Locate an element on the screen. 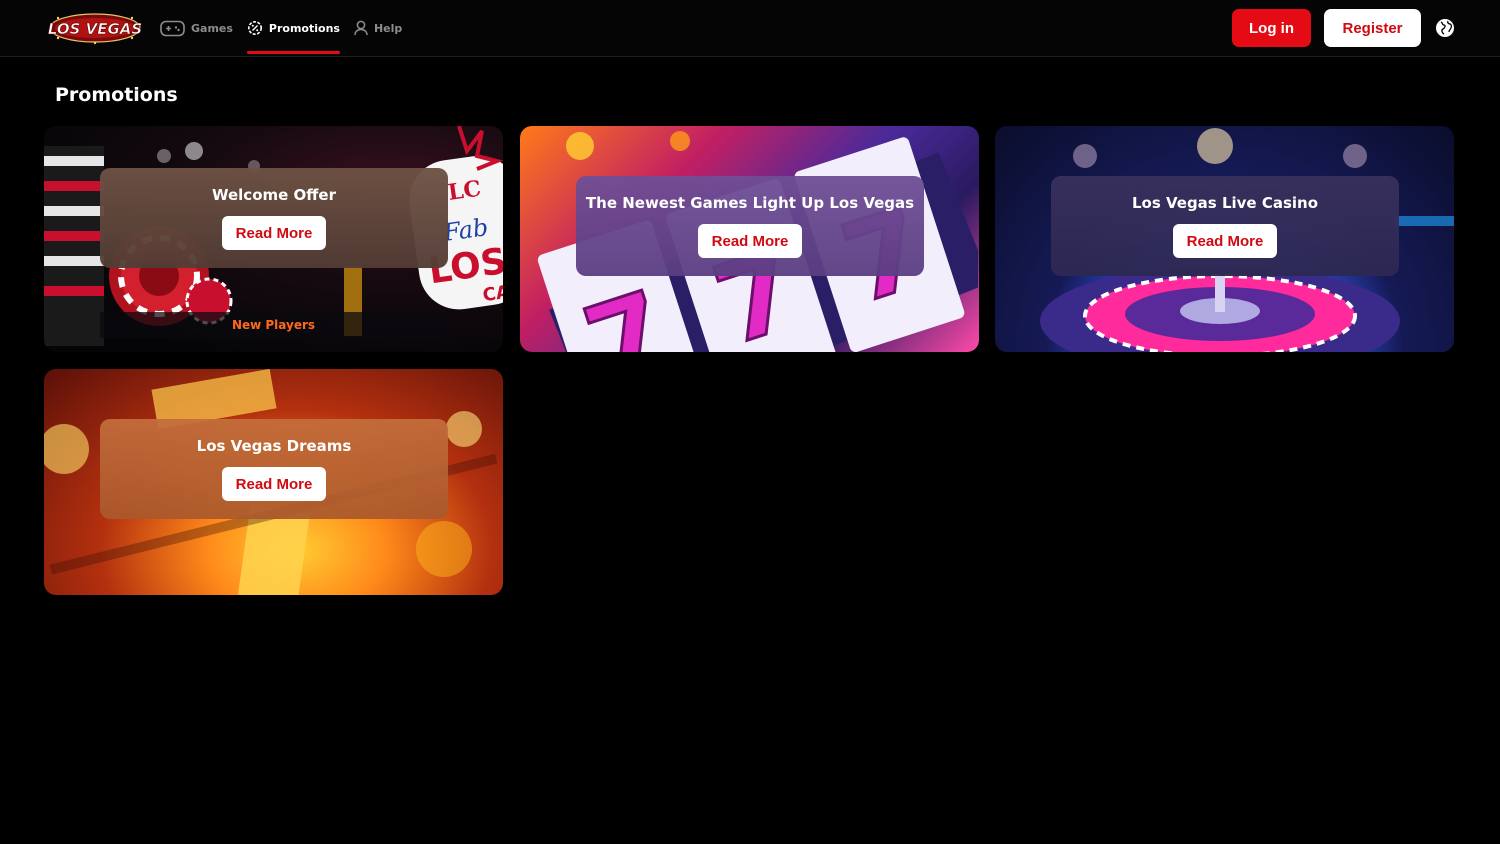 This screenshot has height=844, width=1500. svg-text: LOS VEGAS is located at coordinates (95, 29).